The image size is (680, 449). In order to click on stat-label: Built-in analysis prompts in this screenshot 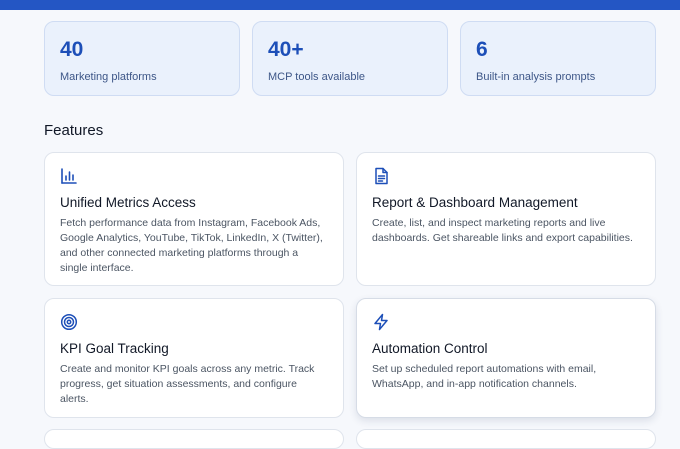, I will do `click(536, 77)`.